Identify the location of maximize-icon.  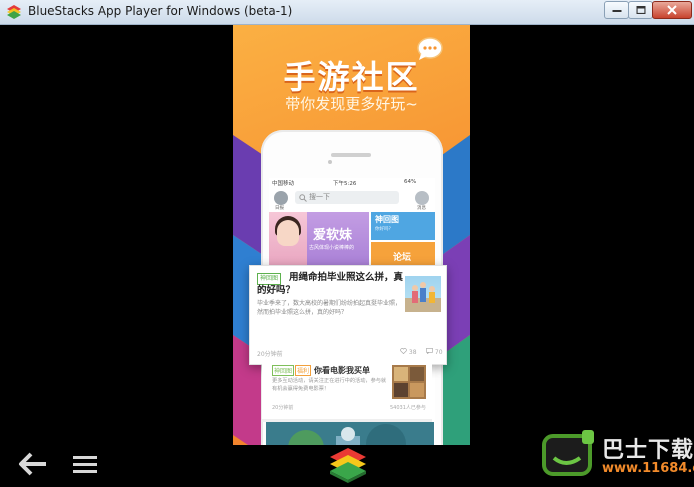
(640, 10).